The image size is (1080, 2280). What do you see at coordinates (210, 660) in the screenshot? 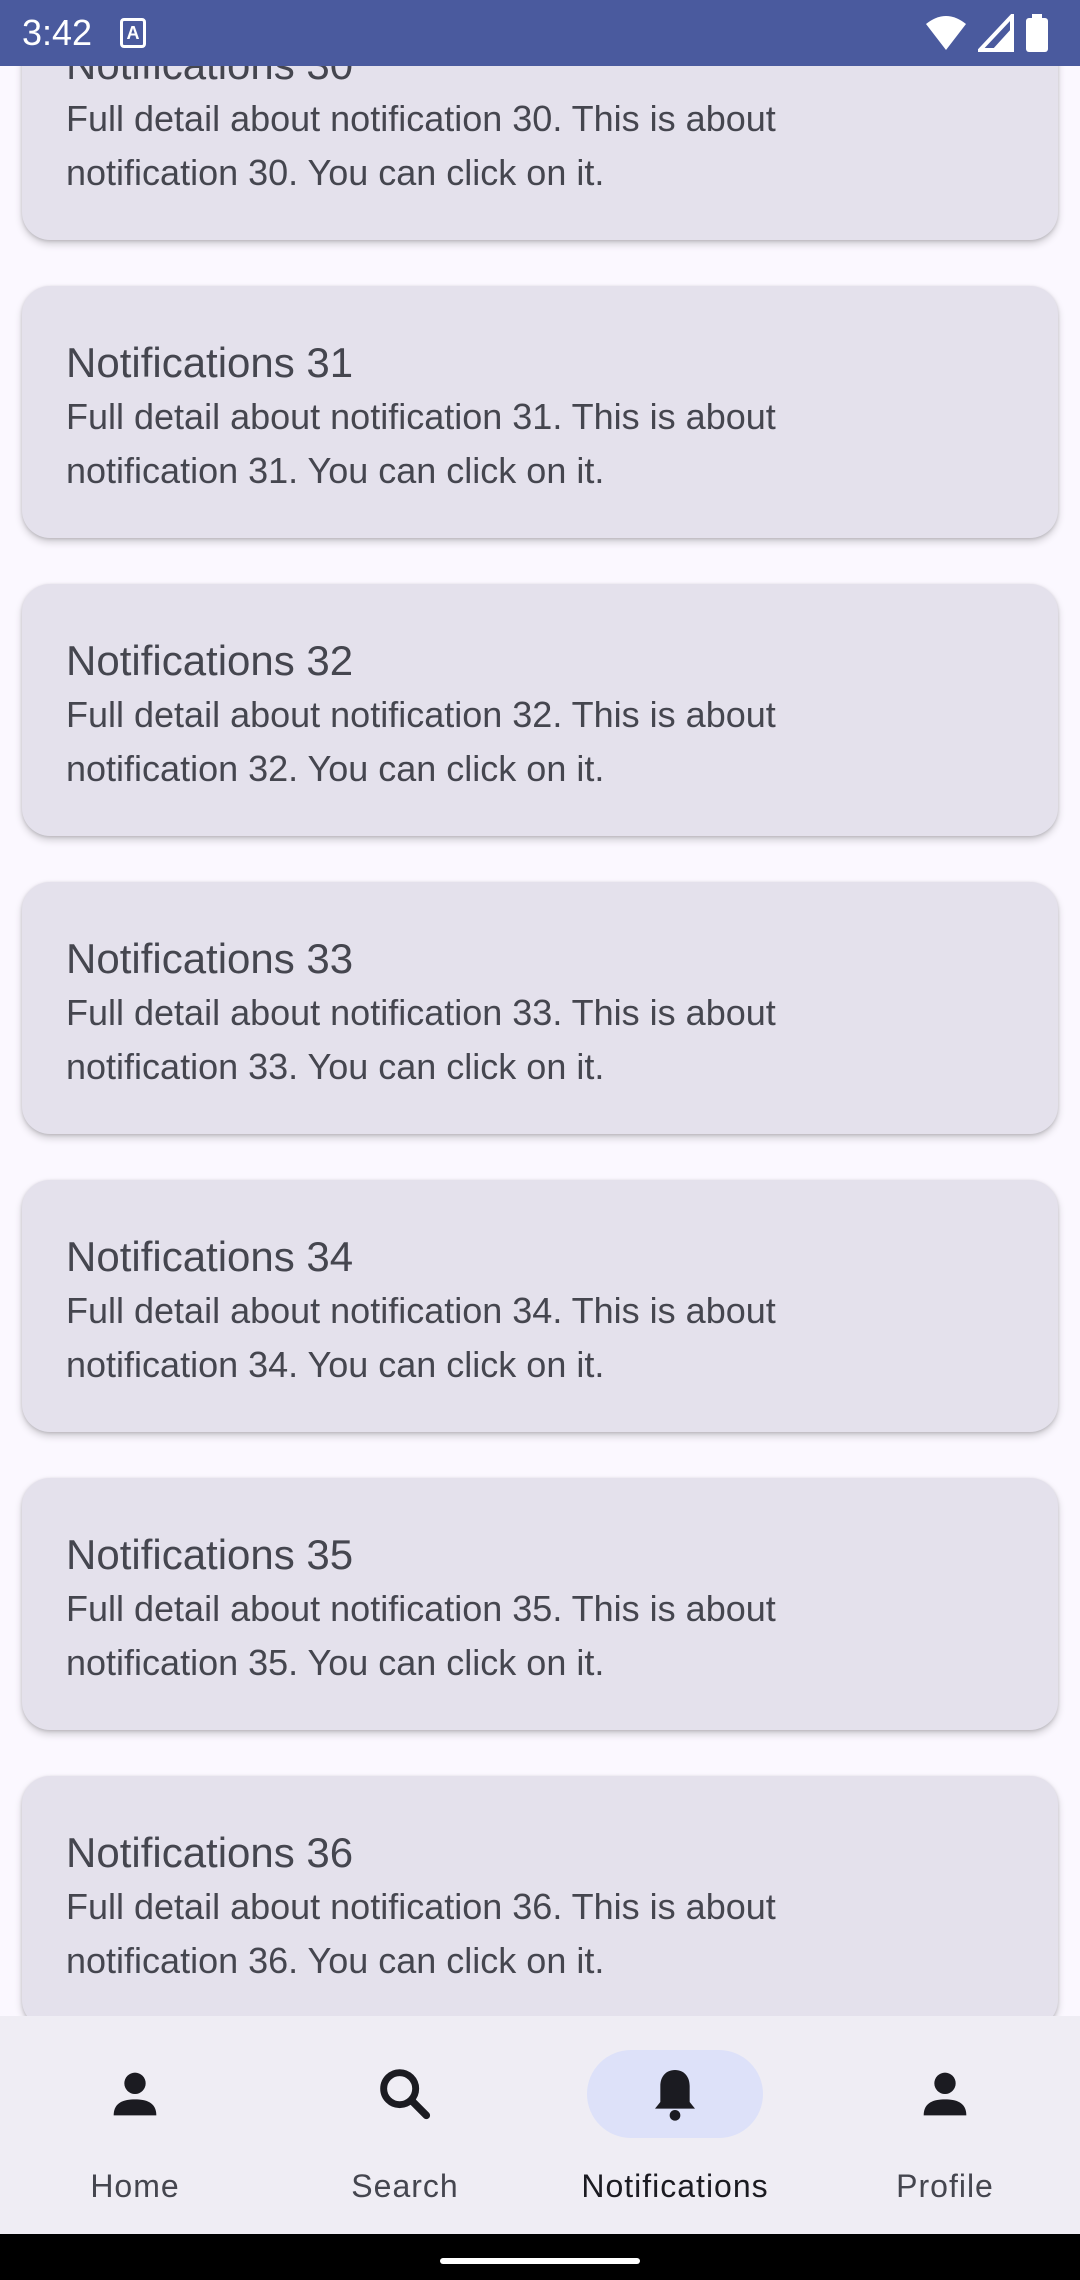
I see `notification-title: Notifications 32` at bounding box center [210, 660].